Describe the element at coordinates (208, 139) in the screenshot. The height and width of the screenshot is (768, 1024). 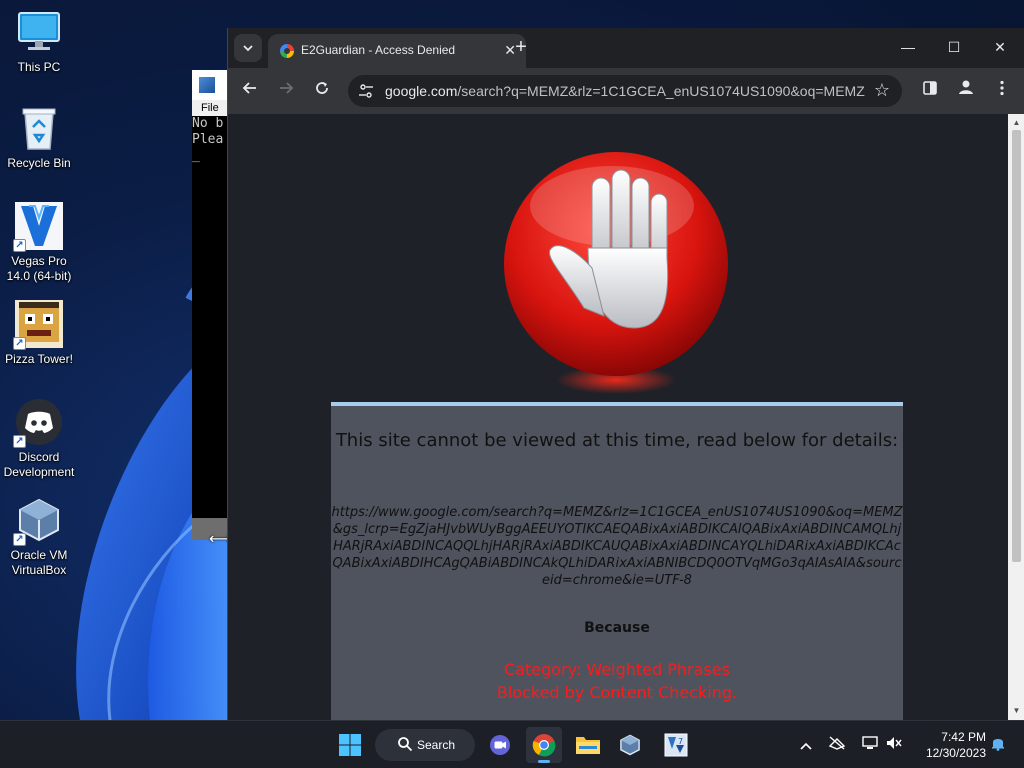
I see `console-line: Plea` at that location.